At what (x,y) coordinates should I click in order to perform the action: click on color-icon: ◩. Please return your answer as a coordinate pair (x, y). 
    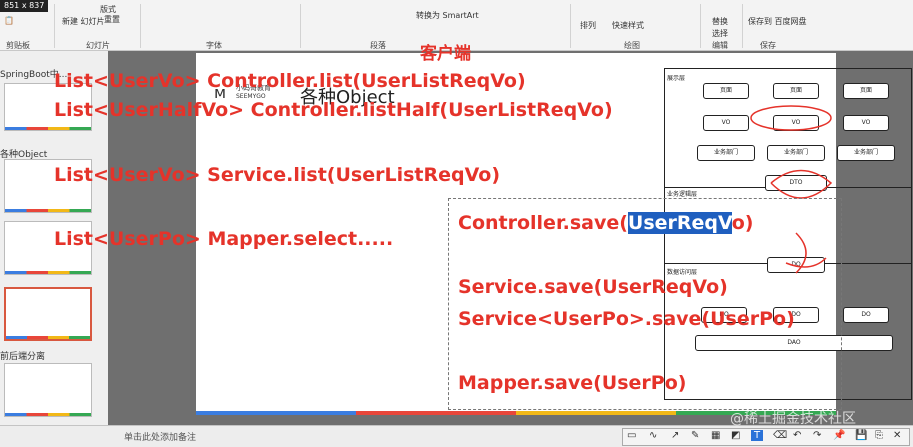
    Looking at the image, I should click on (735, 435).